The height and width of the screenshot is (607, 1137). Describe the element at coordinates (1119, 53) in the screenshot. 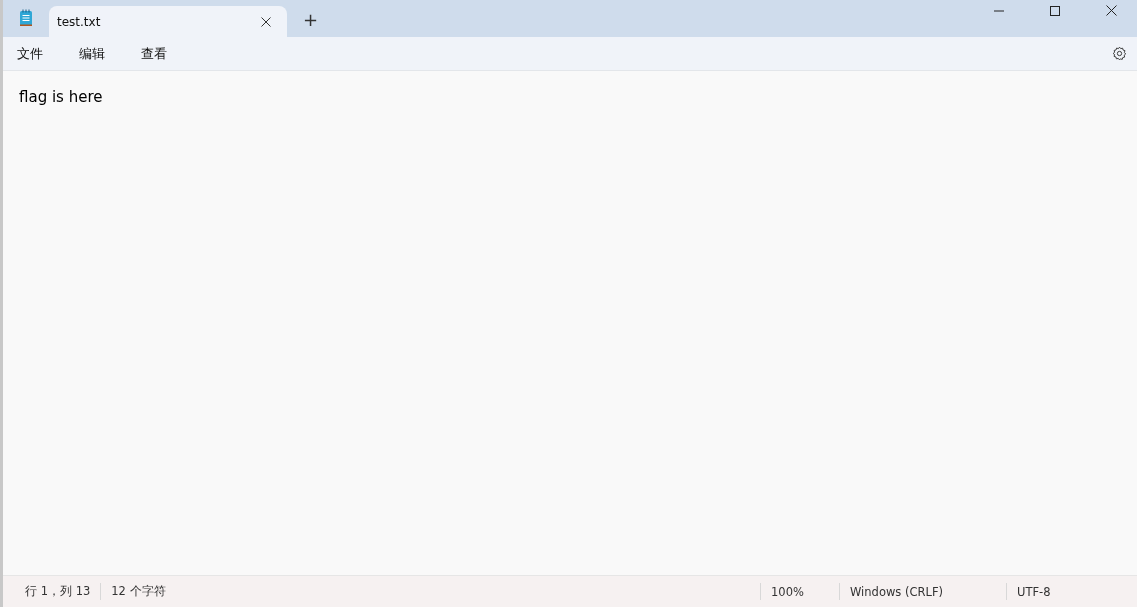

I see `settings-icon` at that location.